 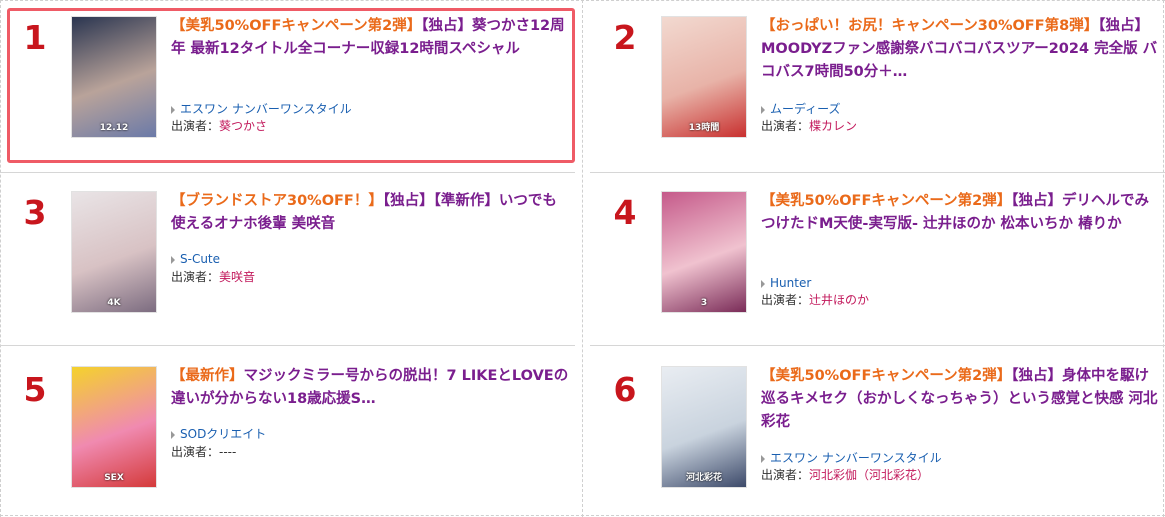 What do you see at coordinates (625, 37) in the screenshot?
I see `rank-number: 2` at bounding box center [625, 37].